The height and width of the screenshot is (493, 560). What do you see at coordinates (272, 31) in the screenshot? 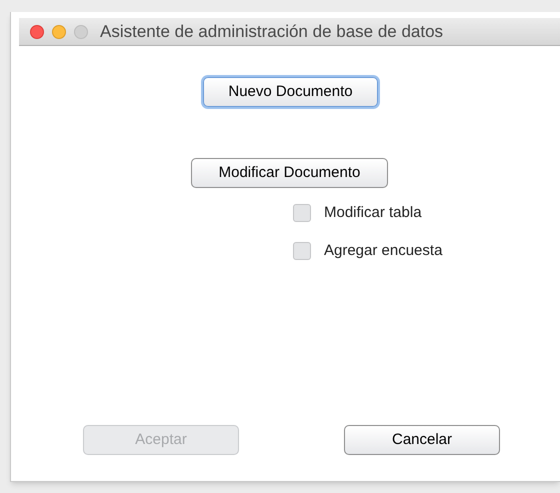
I see `window-title: Asistente de administración de base de datos` at bounding box center [272, 31].